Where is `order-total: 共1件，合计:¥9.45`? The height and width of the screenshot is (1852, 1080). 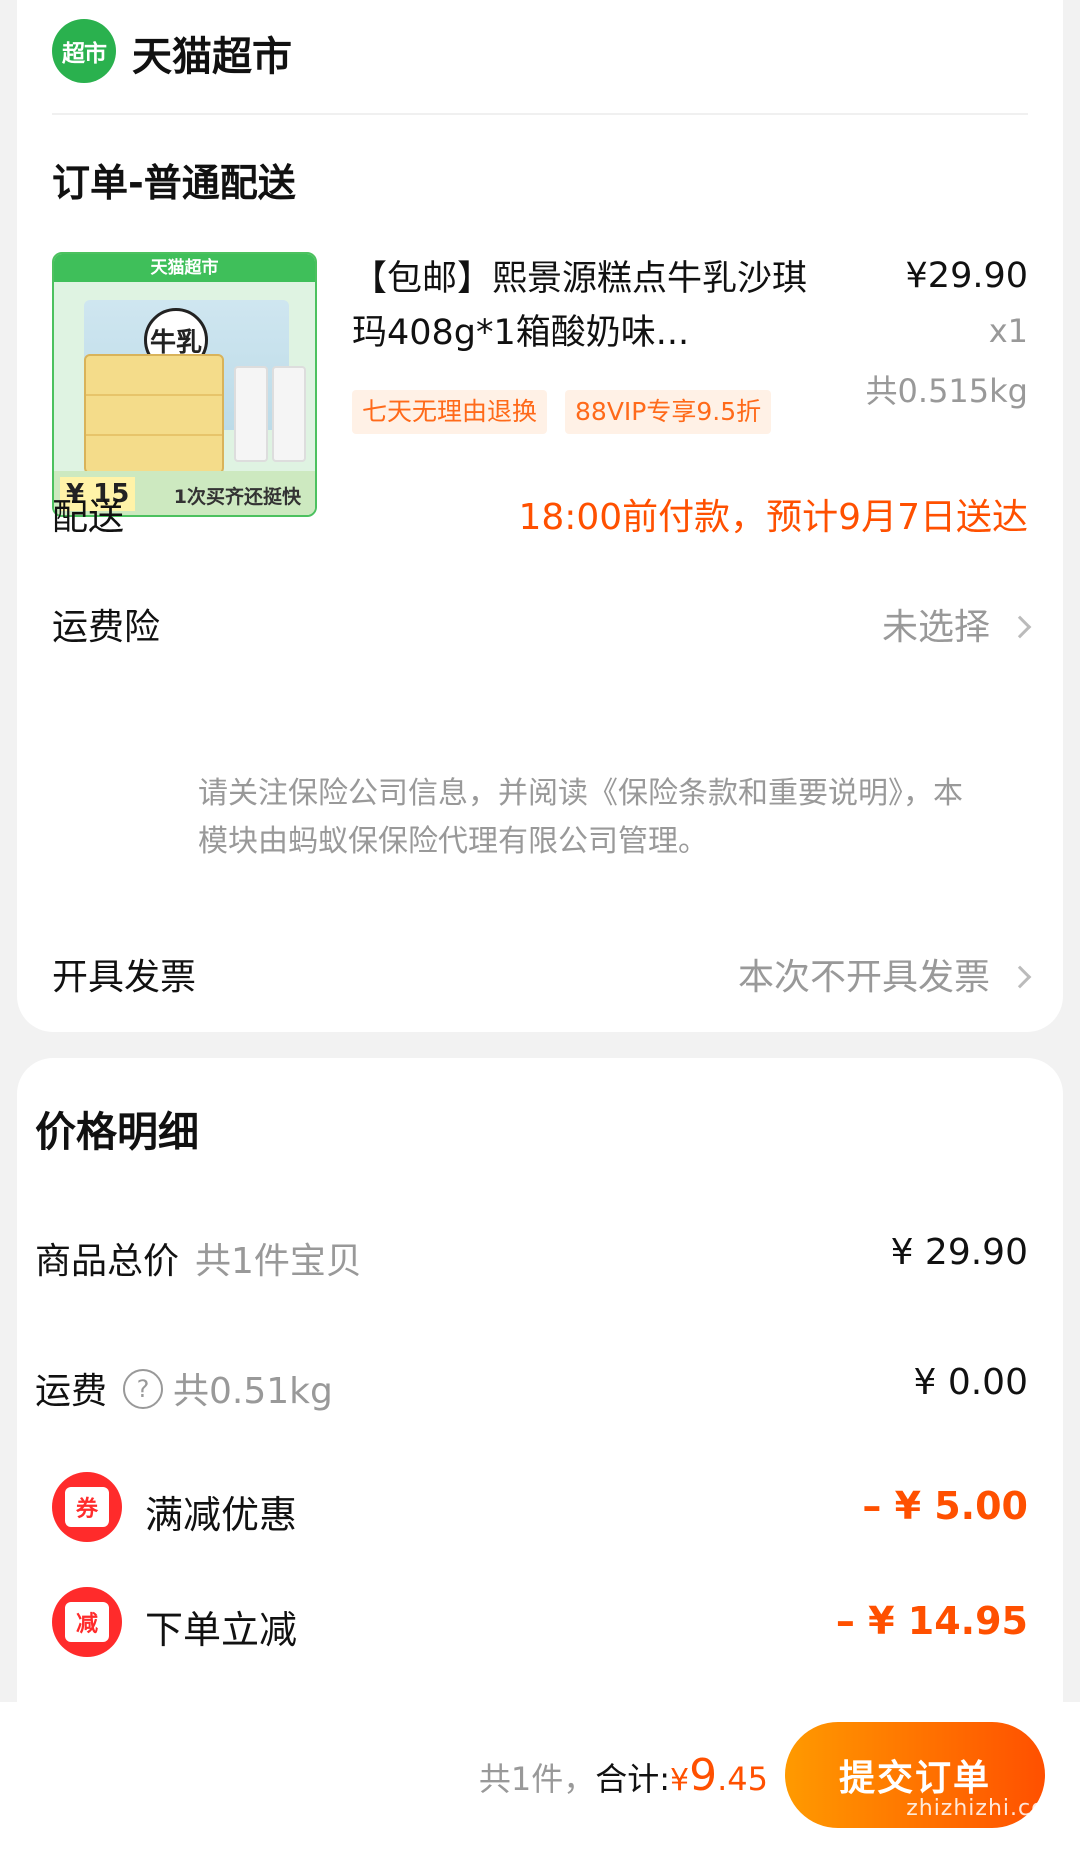 order-total: 共1件，合计:¥9.45 is located at coordinates (623, 1775).